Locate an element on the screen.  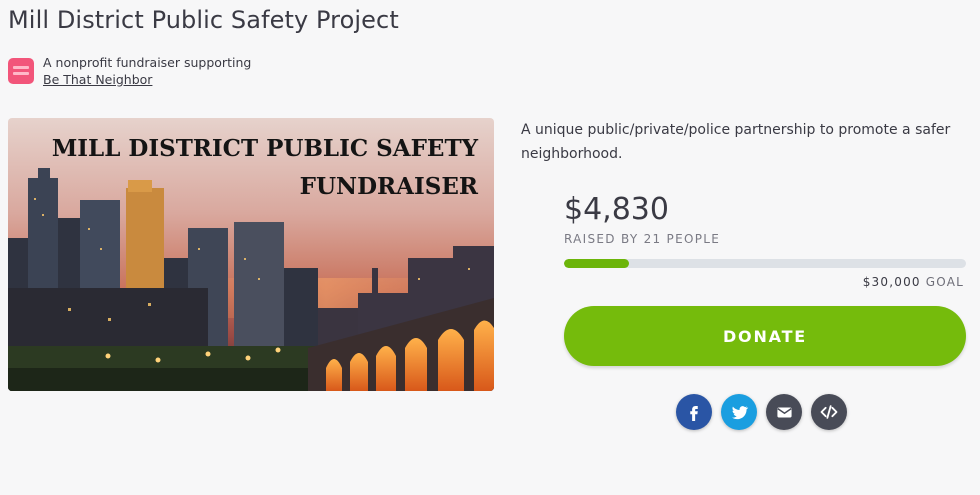
hero-headline-line1: MILL DISTRICT PUBLIC SAFETY is located at coordinates (265, 148).